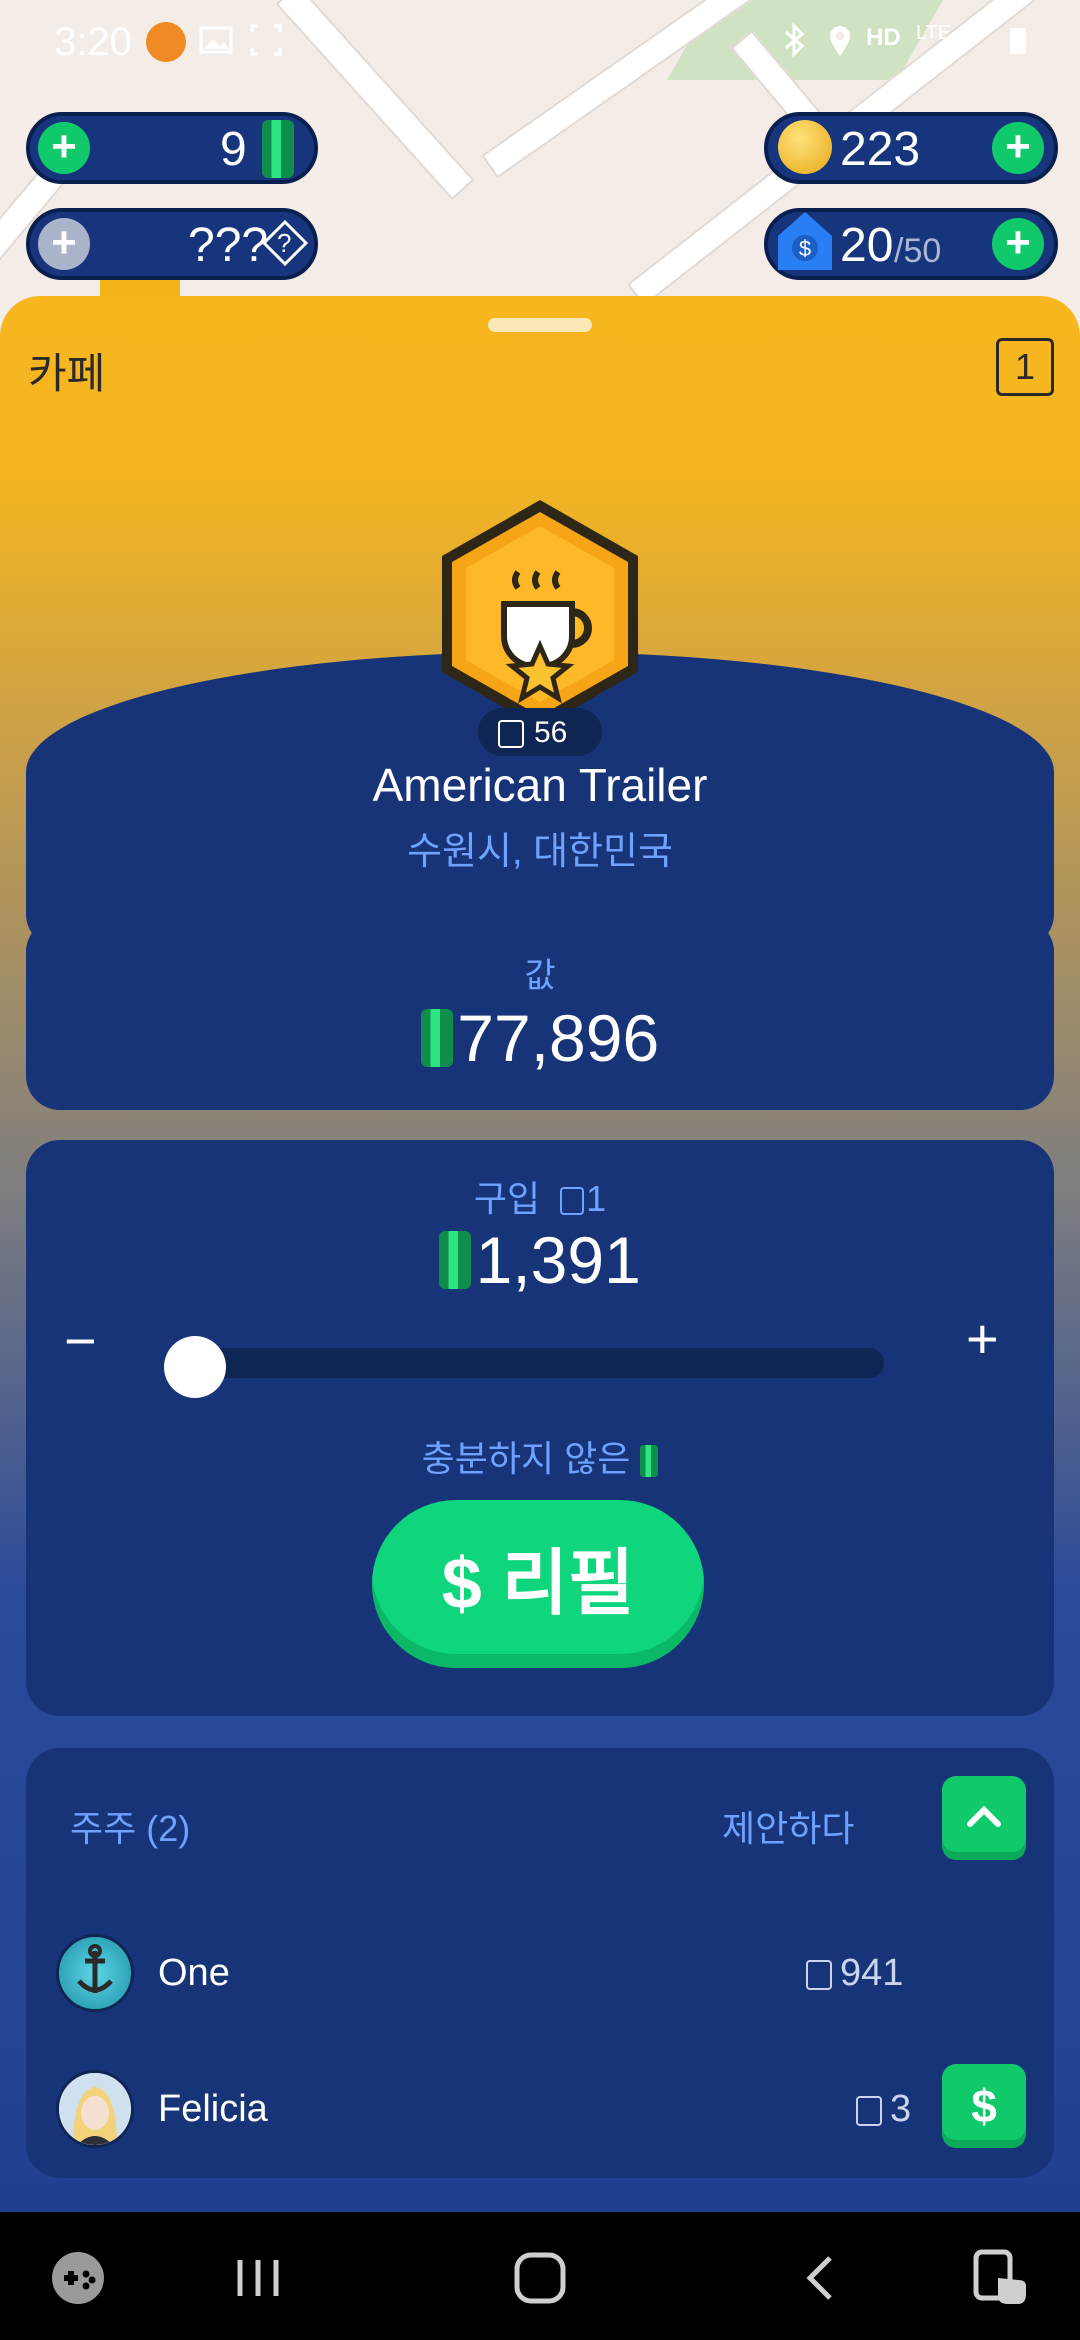 The width and height of the screenshot is (1080, 2340). I want to click on lte-indicator: LTE, so click(934, 33).